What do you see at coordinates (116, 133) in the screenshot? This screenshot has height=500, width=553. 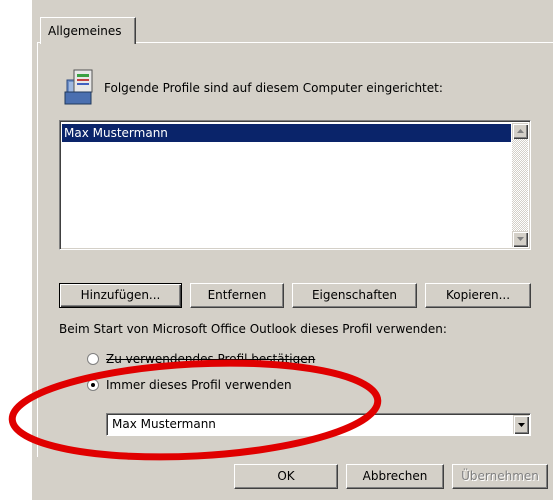 I see `list-item-label: Max Mustermann` at bounding box center [116, 133].